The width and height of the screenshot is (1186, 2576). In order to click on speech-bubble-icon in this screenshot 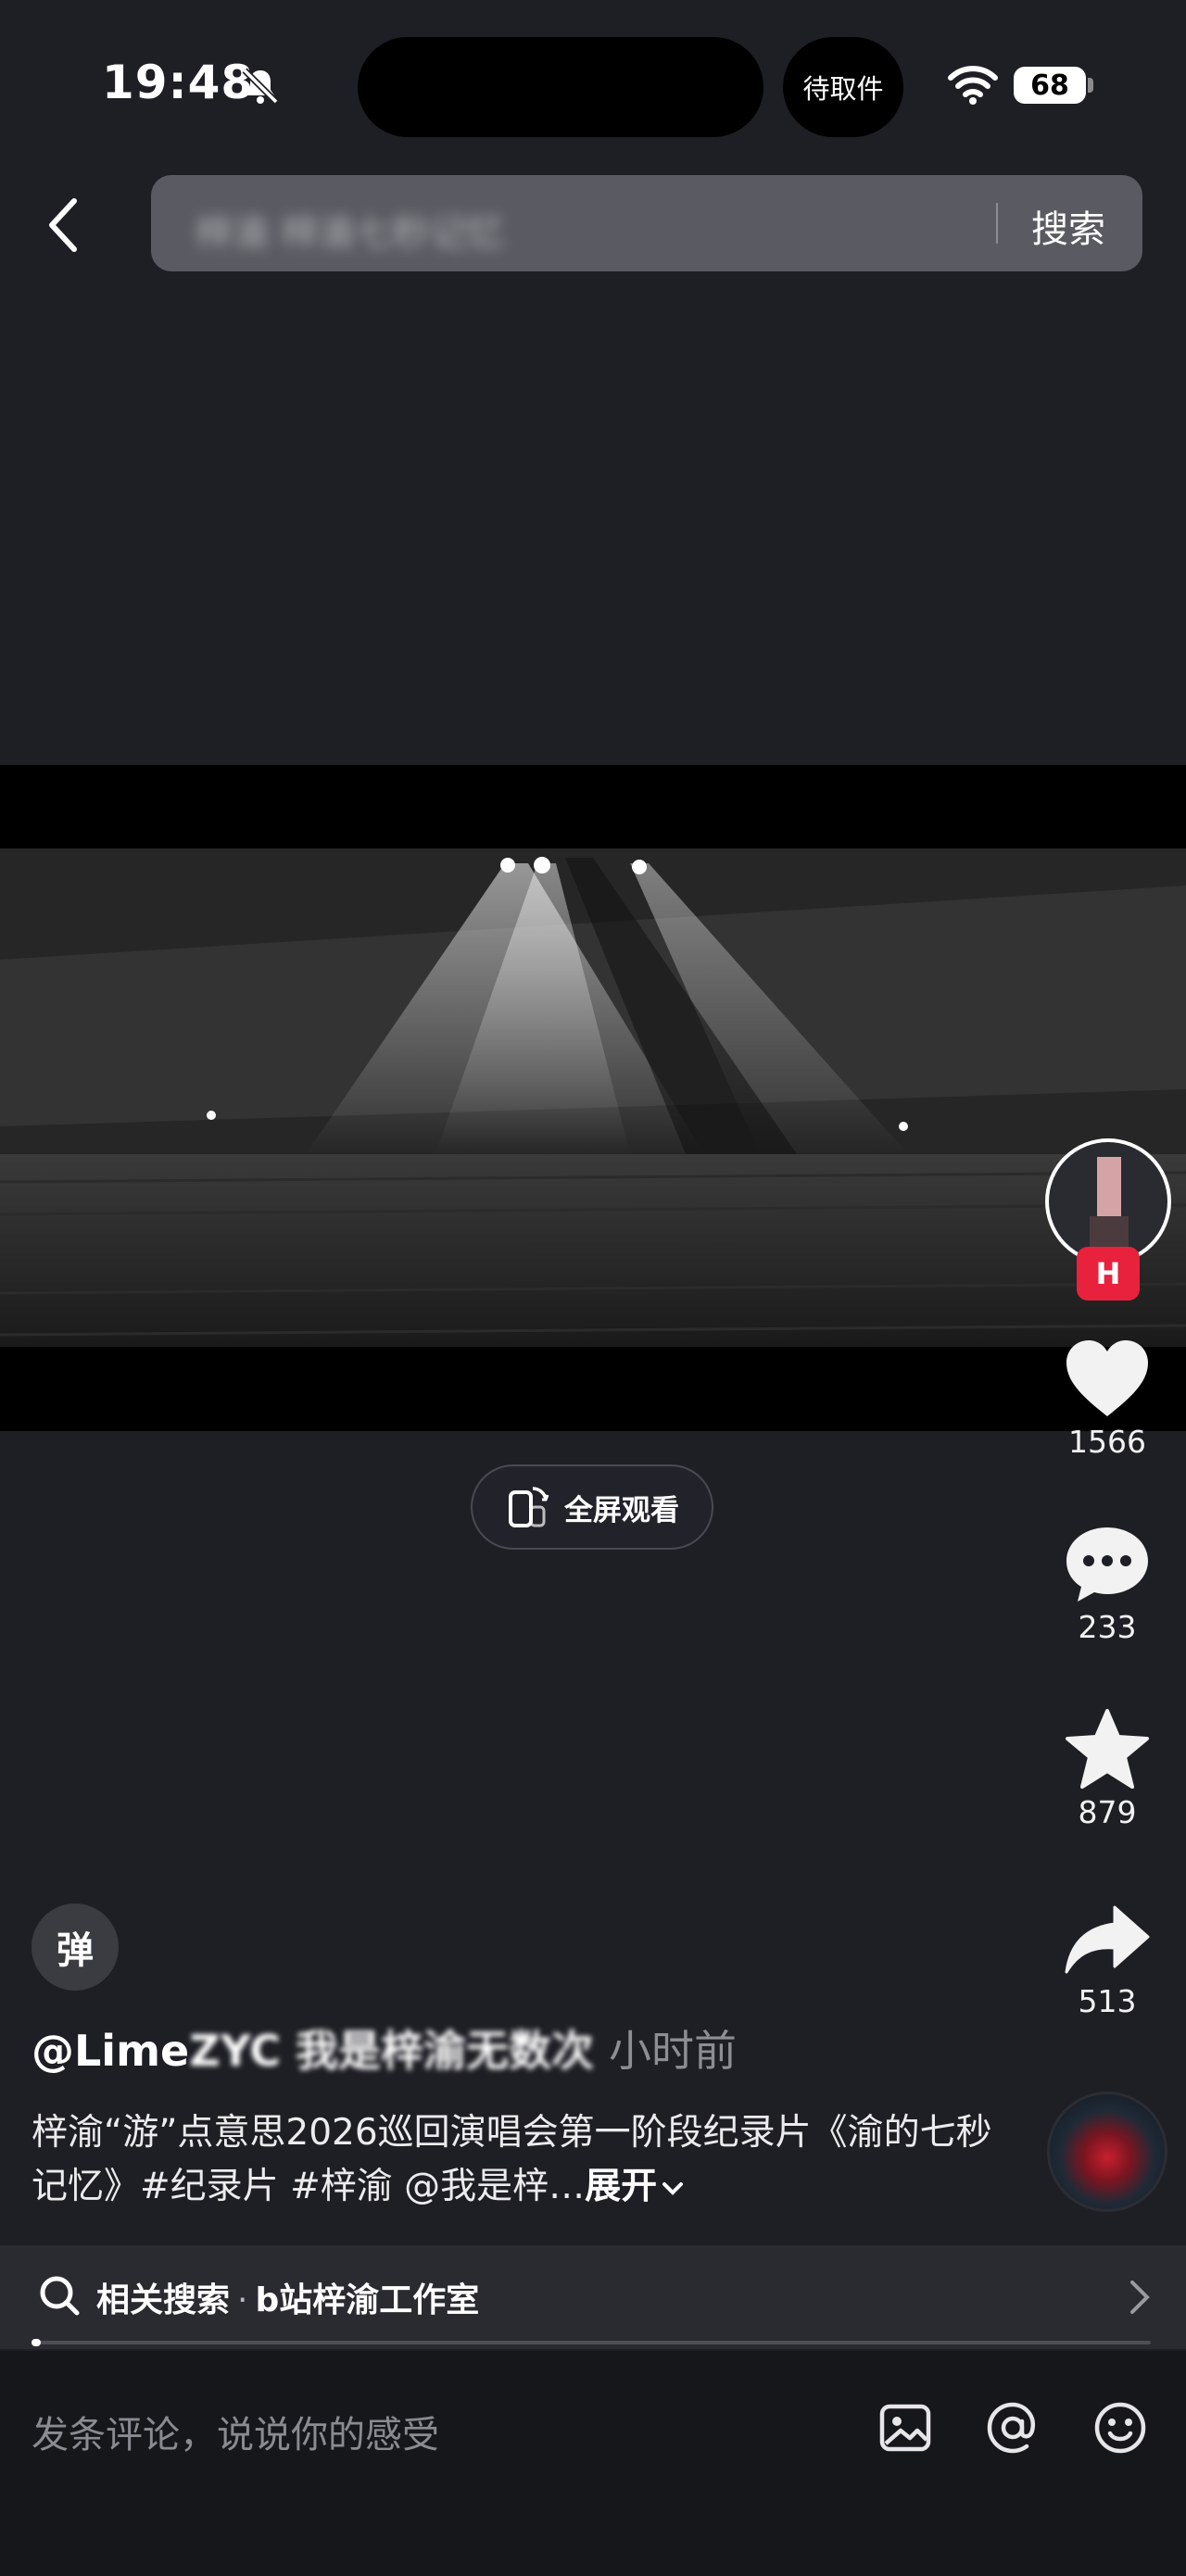, I will do `click(1107, 1564)`.